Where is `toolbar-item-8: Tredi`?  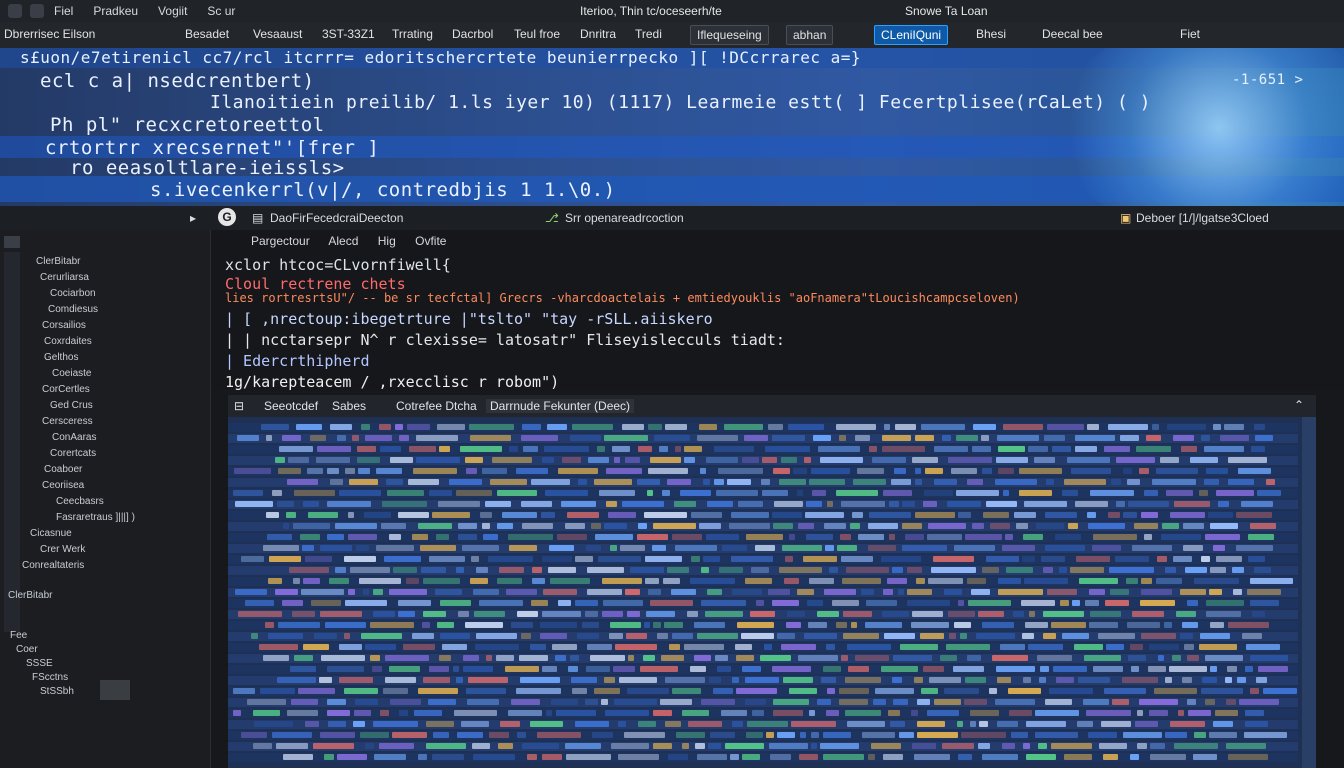
toolbar-item-8: Tredi is located at coordinates (648, 34).